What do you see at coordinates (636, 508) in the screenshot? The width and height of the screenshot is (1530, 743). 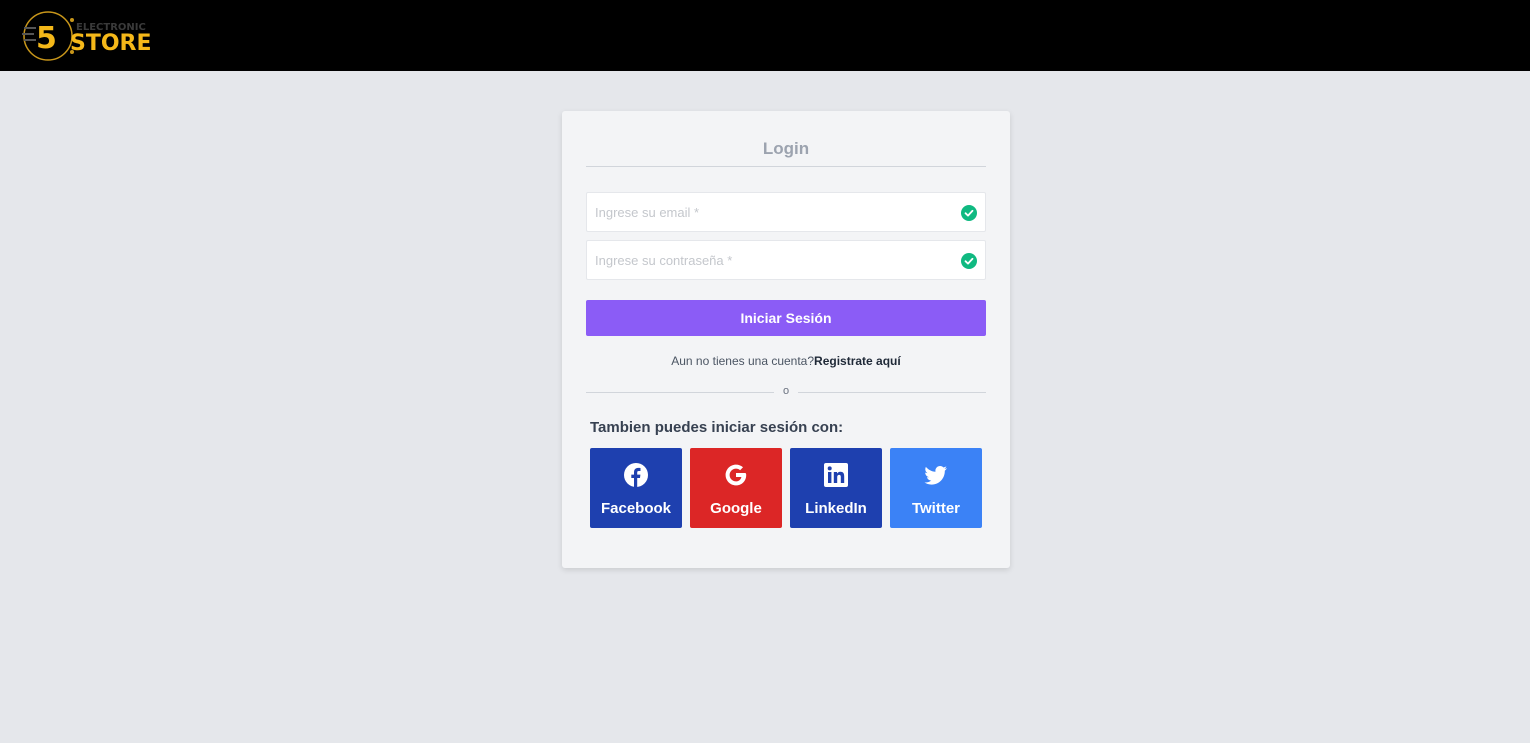 I see `facebook-label: Facebook` at bounding box center [636, 508].